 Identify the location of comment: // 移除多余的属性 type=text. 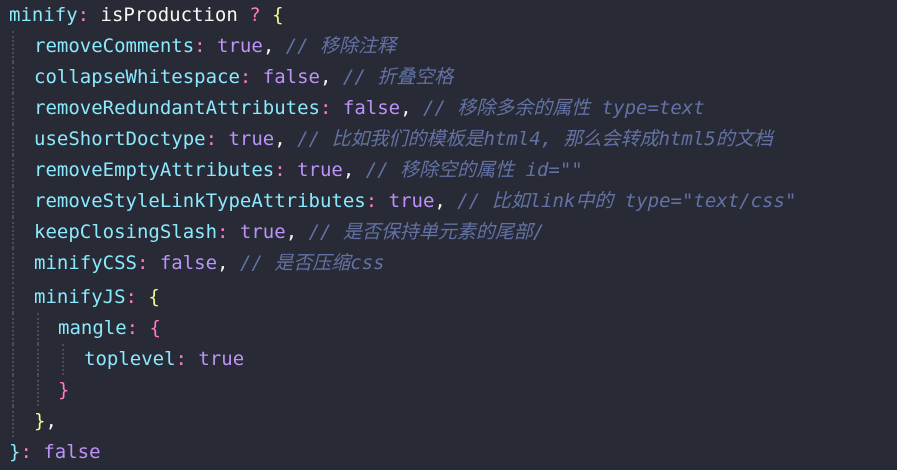
(558, 108).